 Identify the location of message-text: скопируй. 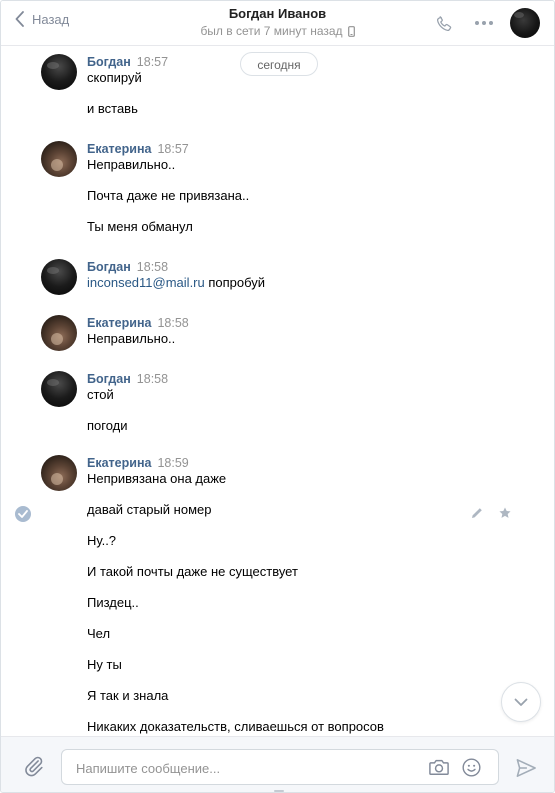
(114, 77).